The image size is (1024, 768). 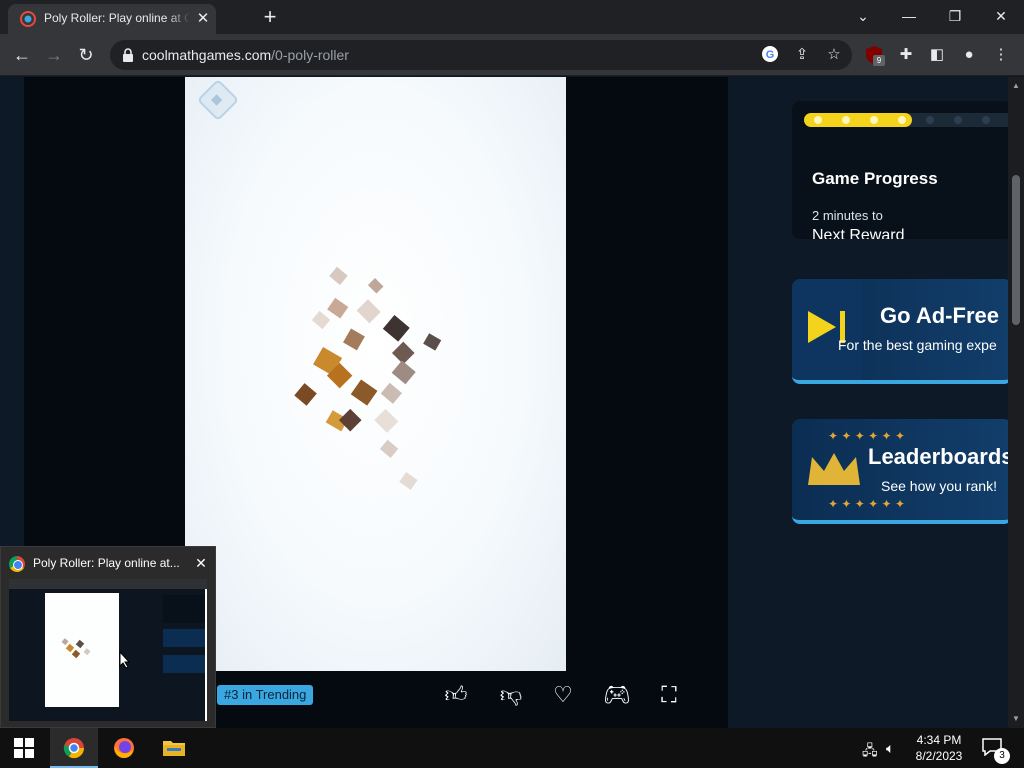 I want to click on taskbar-chrome, so click(x=74, y=748).